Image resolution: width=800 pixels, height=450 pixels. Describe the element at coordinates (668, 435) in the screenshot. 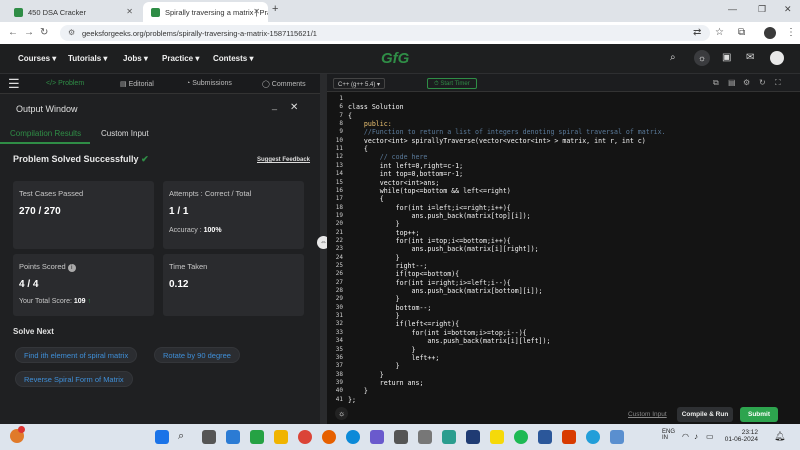

I see `language-indicator: ENG IN` at that location.